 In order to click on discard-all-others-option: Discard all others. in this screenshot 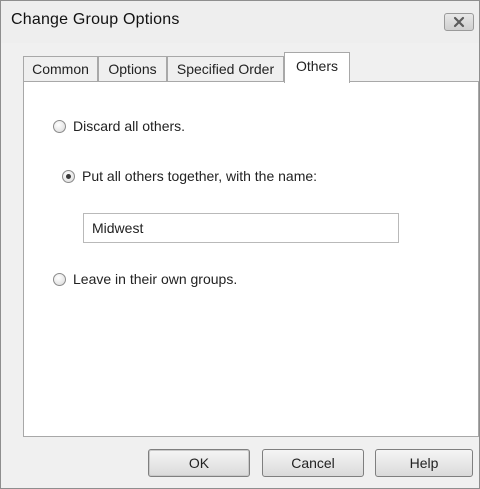, I will do `click(119, 126)`.